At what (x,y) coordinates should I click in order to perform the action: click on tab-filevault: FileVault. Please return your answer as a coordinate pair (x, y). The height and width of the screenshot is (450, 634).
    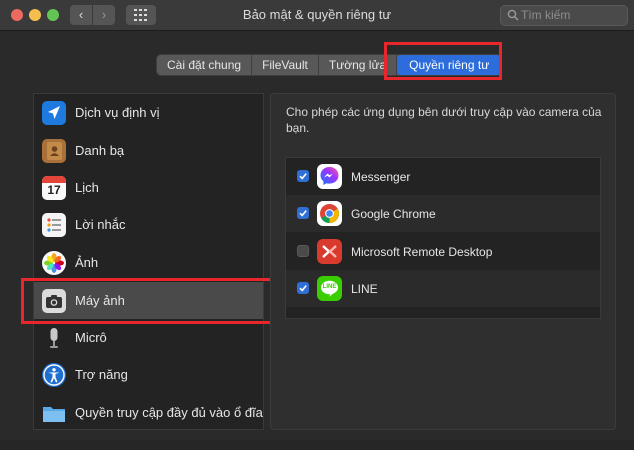
    Looking at the image, I should click on (285, 65).